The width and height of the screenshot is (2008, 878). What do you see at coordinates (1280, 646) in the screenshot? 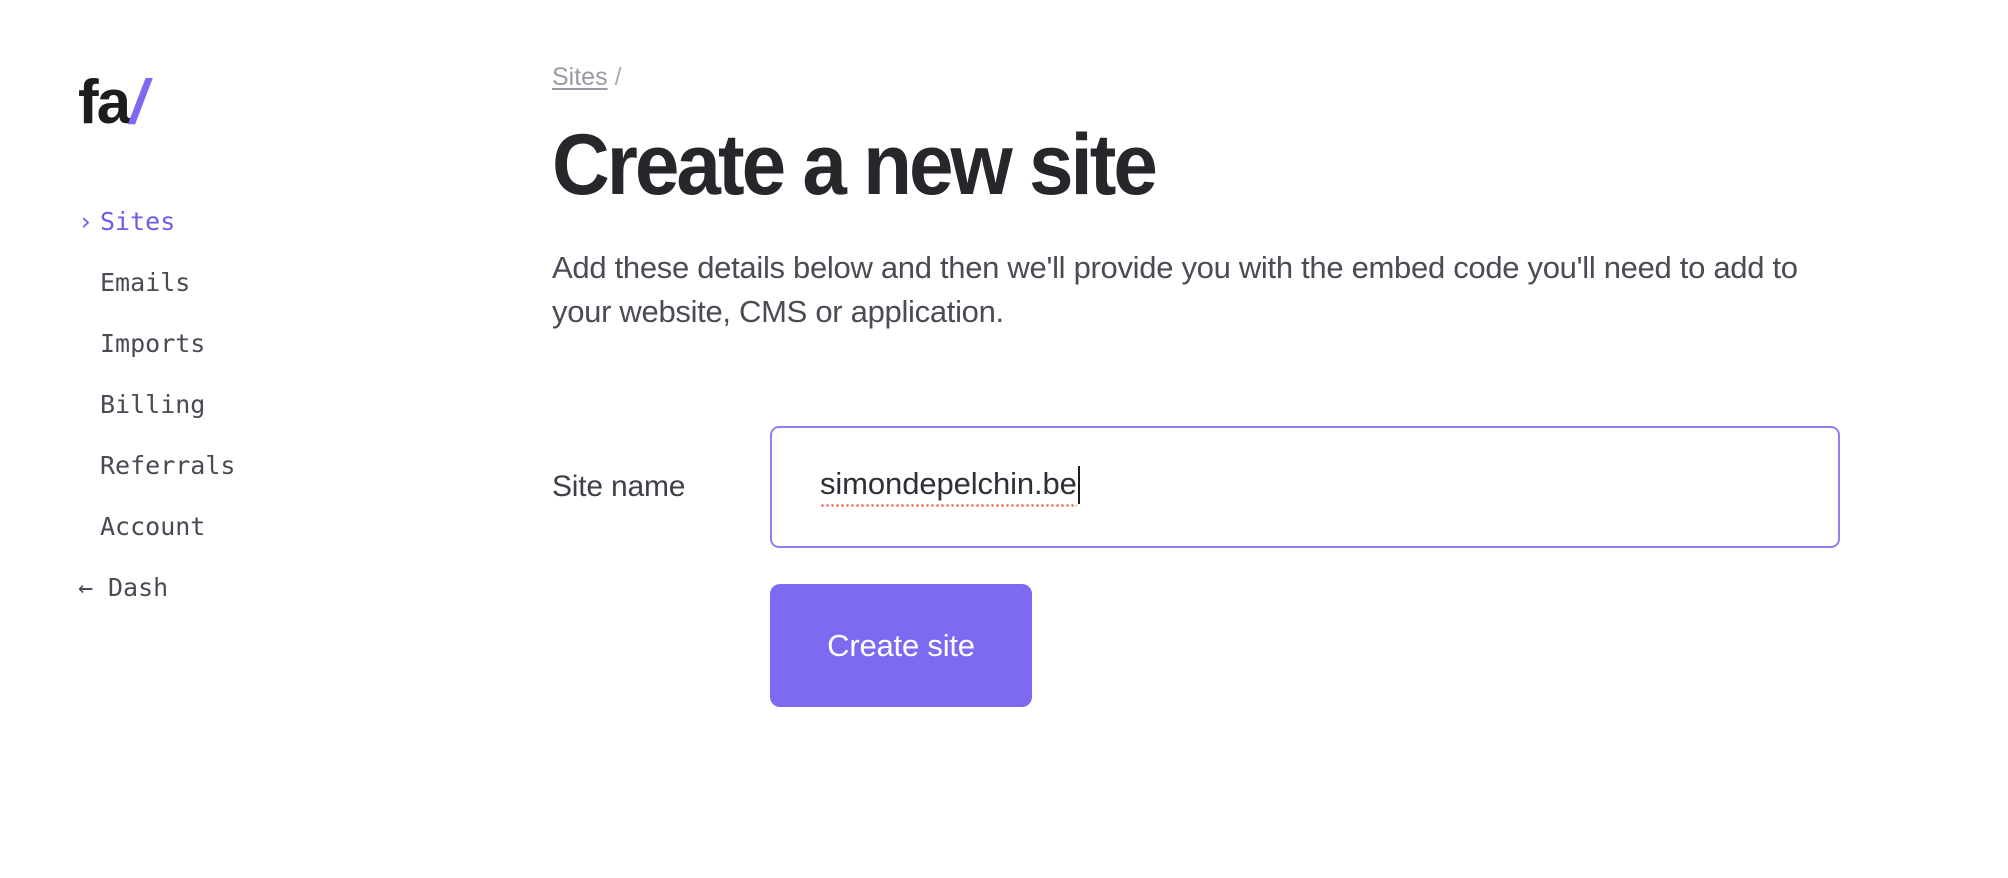
I see `submit-row: Create site` at bounding box center [1280, 646].